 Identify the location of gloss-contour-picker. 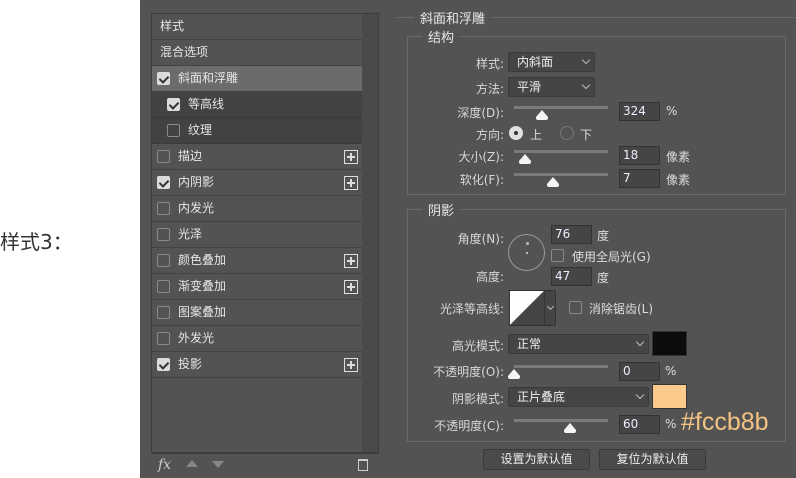
(532, 308).